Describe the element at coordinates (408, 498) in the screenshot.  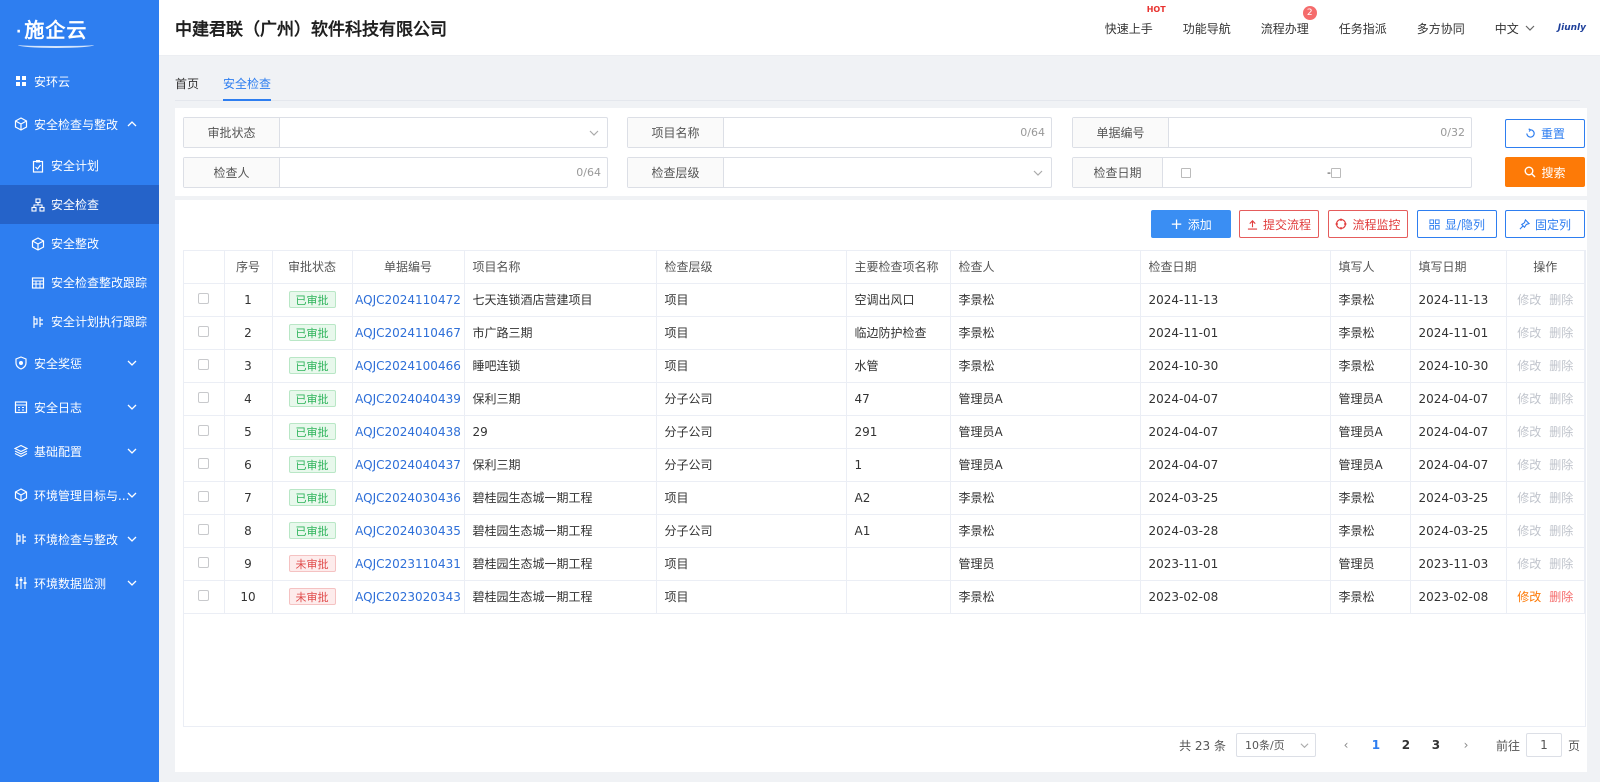
I see `cell-code-link: AQJC2024030436` at that location.